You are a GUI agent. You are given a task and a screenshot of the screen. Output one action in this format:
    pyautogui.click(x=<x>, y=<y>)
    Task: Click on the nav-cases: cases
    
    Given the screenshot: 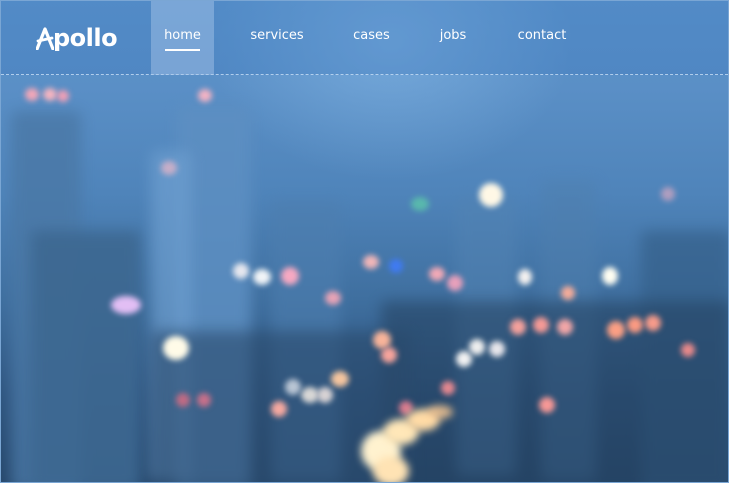 What is the action you would take?
    pyautogui.click(x=371, y=38)
    